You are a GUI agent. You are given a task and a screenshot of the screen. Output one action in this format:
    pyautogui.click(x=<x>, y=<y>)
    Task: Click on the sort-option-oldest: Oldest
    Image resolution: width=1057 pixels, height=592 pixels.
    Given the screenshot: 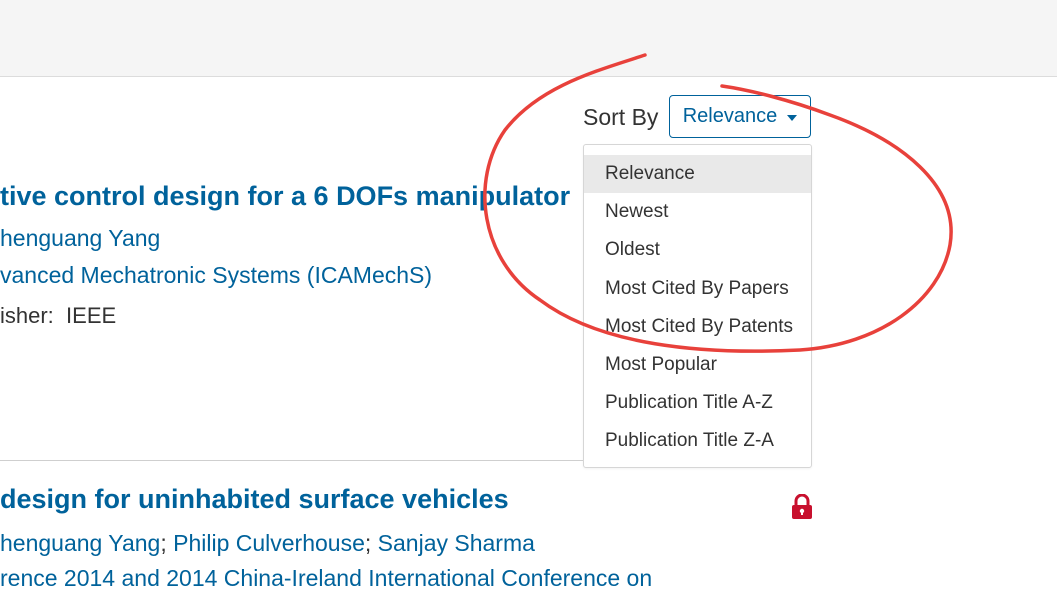 What is the action you would take?
    pyautogui.click(x=697, y=250)
    